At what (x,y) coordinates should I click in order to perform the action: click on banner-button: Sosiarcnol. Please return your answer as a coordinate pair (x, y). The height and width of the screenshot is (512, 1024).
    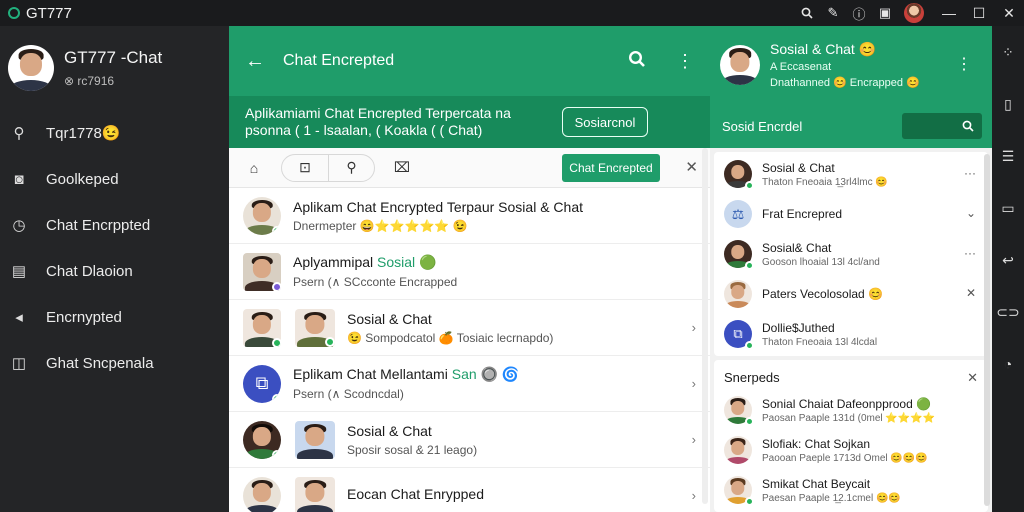
    Looking at the image, I should click on (605, 122).